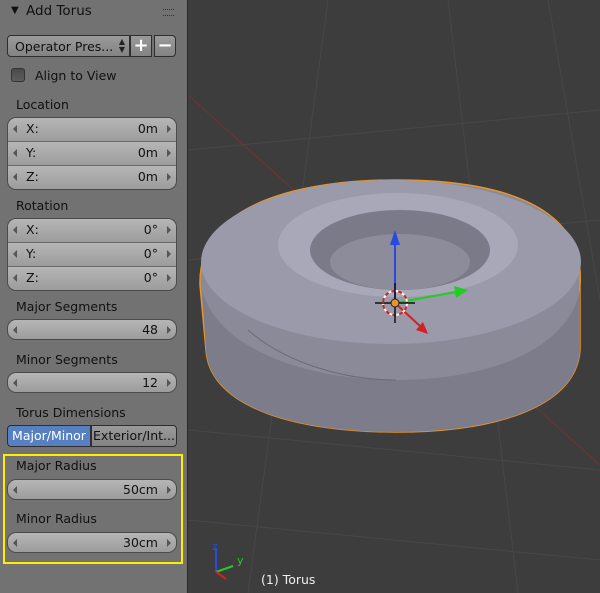  I want to click on axis-y-label: y, so click(240, 560).